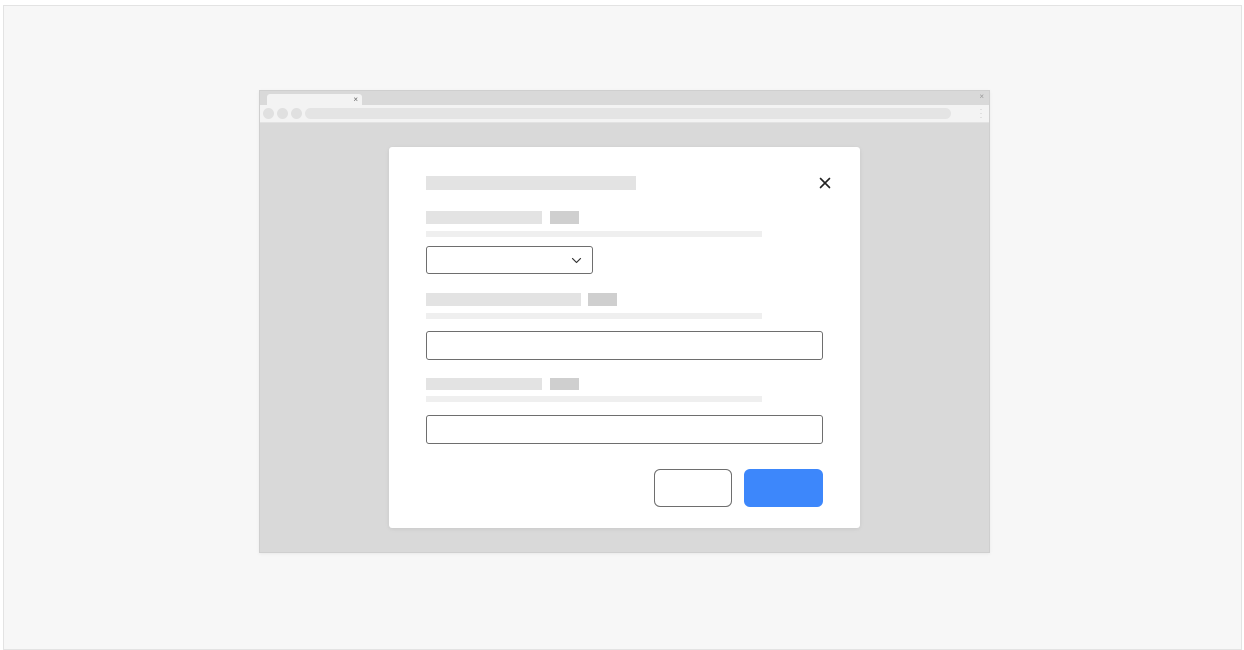  Describe the element at coordinates (296, 113) in the screenshot. I see `reload-icon` at that location.